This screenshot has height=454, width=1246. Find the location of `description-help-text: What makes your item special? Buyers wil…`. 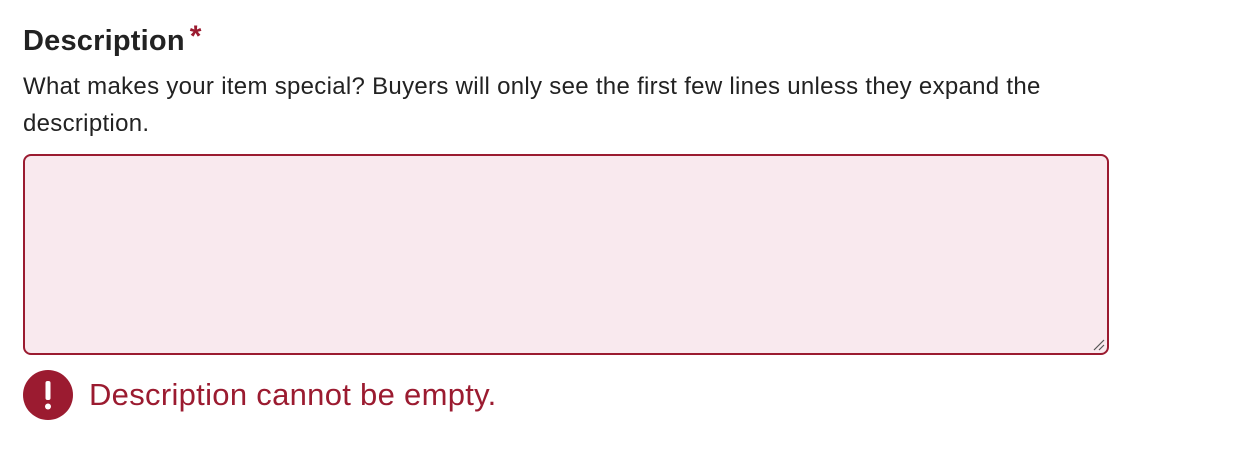

description-help-text: What makes your item special? Buyers wil… is located at coordinates (532, 105).